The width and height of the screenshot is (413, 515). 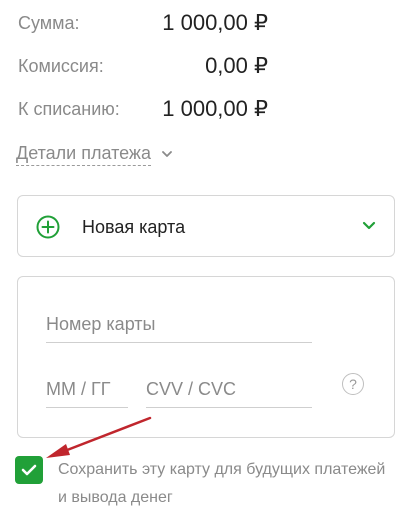 I want to click on cvv-help-button: ?, so click(x=353, y=384).